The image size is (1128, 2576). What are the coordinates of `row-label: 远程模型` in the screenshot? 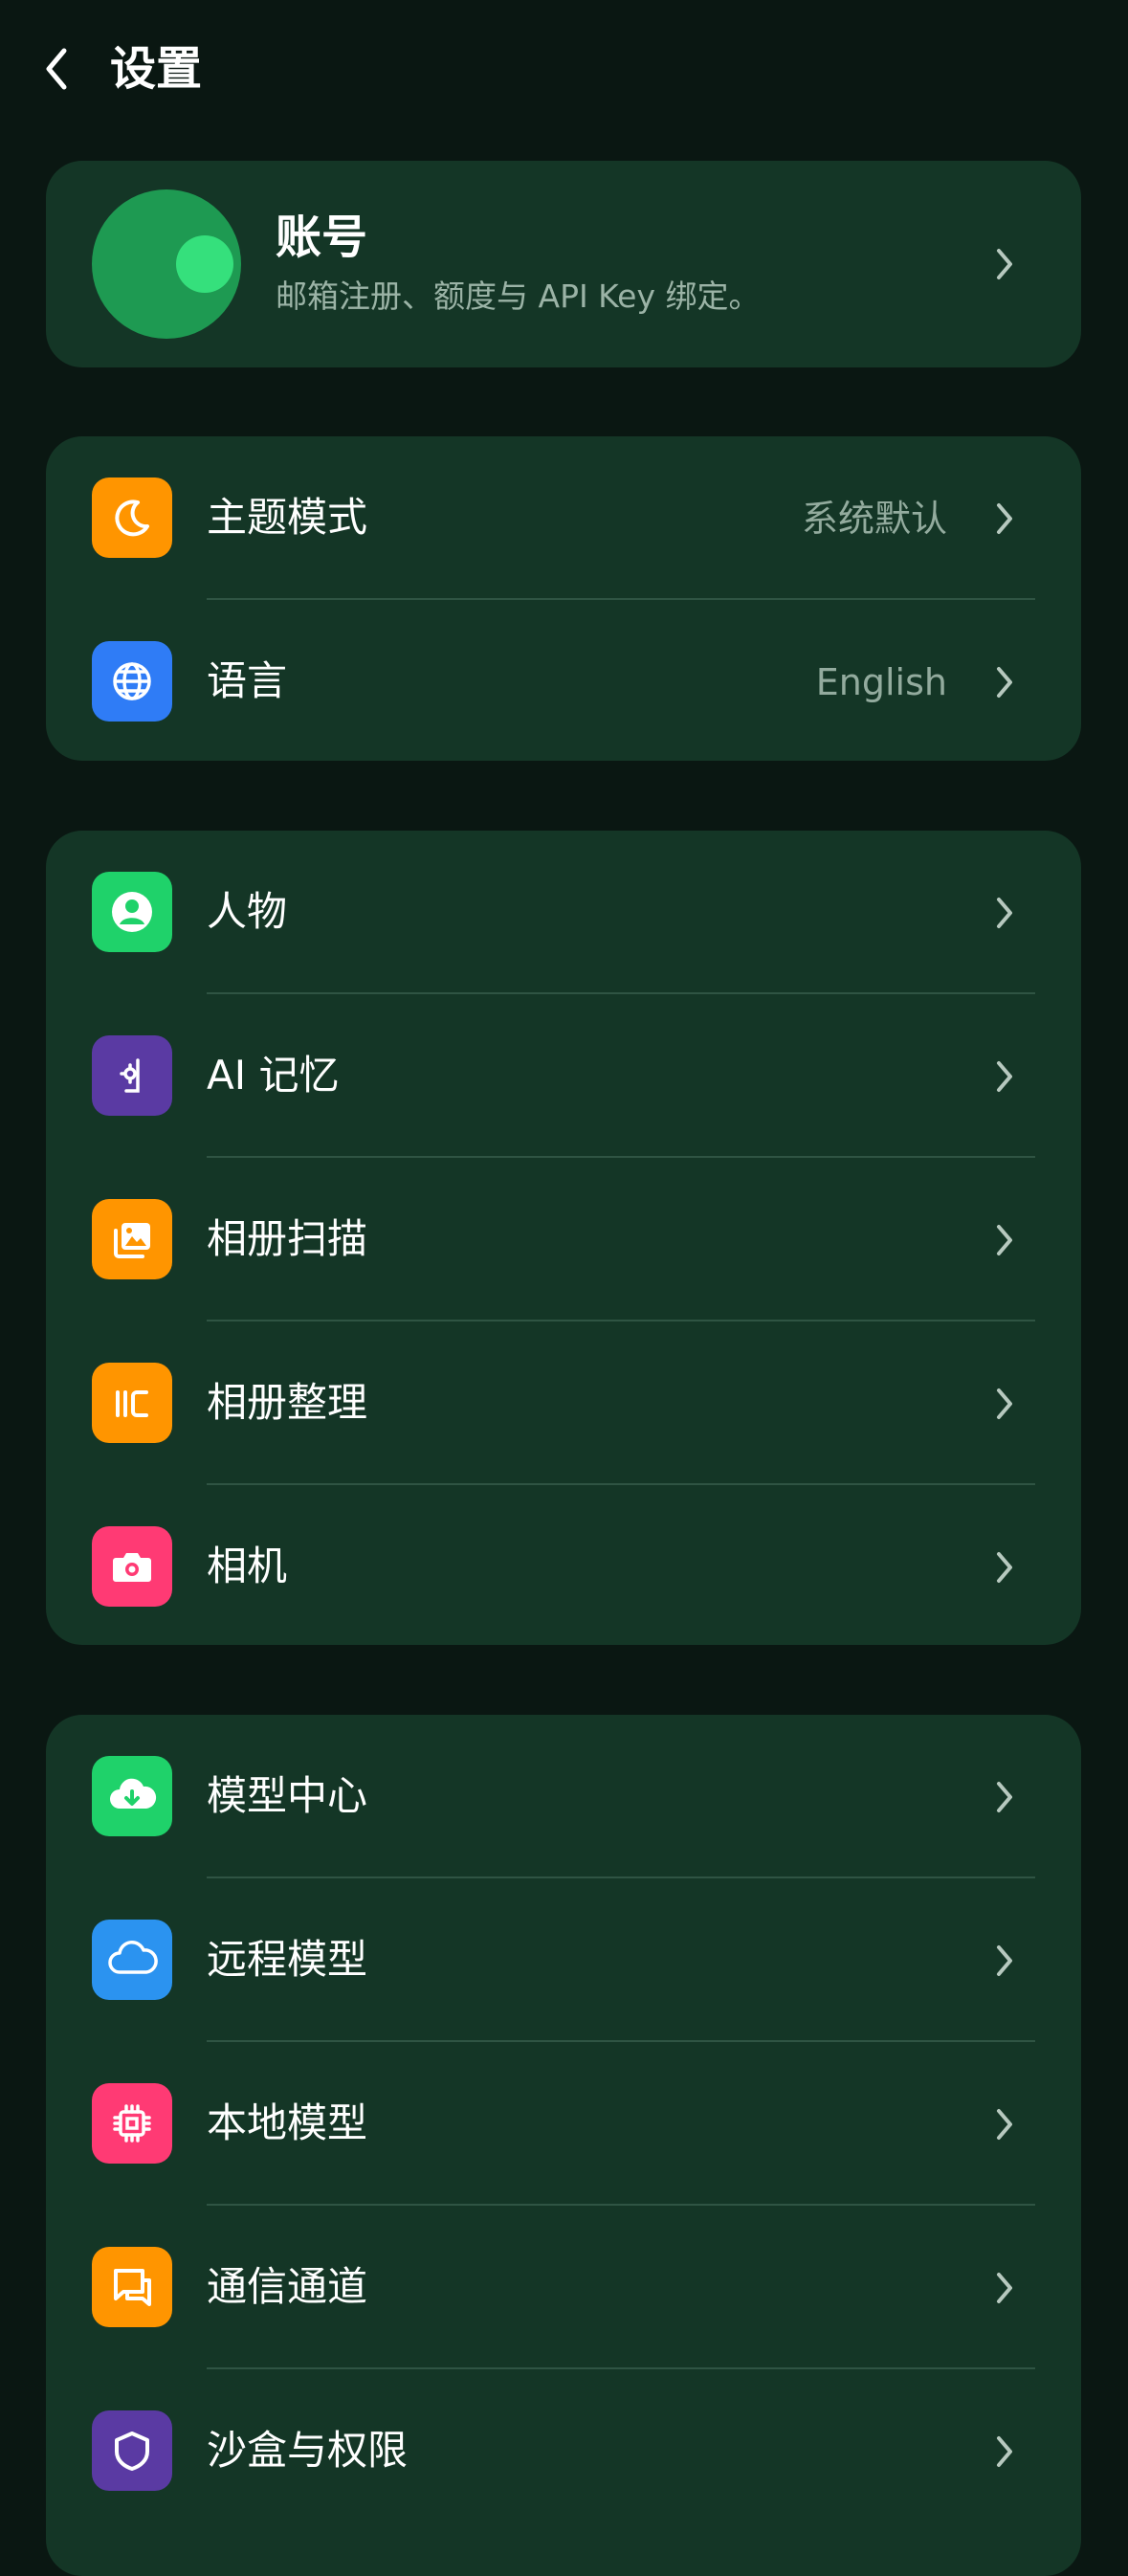 It's located at (287, 1959).